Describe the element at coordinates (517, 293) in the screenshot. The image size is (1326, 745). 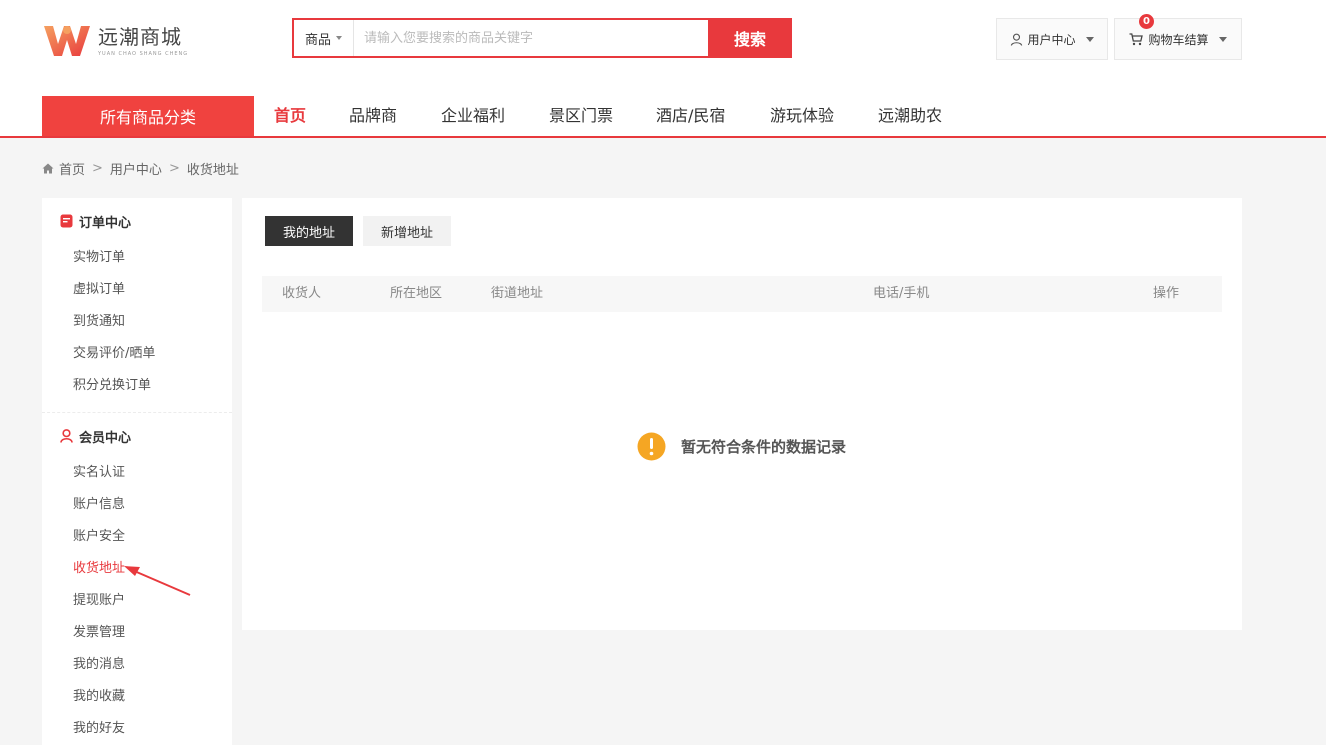
I see `column-header-street: 街道地址` at that location.